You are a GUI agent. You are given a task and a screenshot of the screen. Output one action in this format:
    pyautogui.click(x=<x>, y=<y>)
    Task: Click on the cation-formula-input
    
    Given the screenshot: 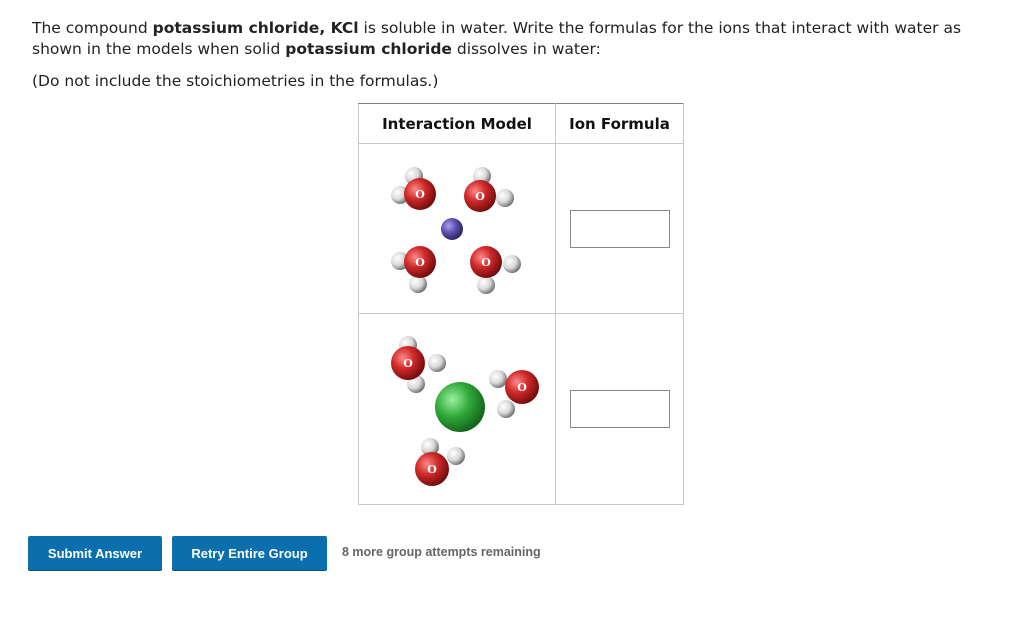 What is the action you would take?
    pyautogui.click(x=619, y=228)
    